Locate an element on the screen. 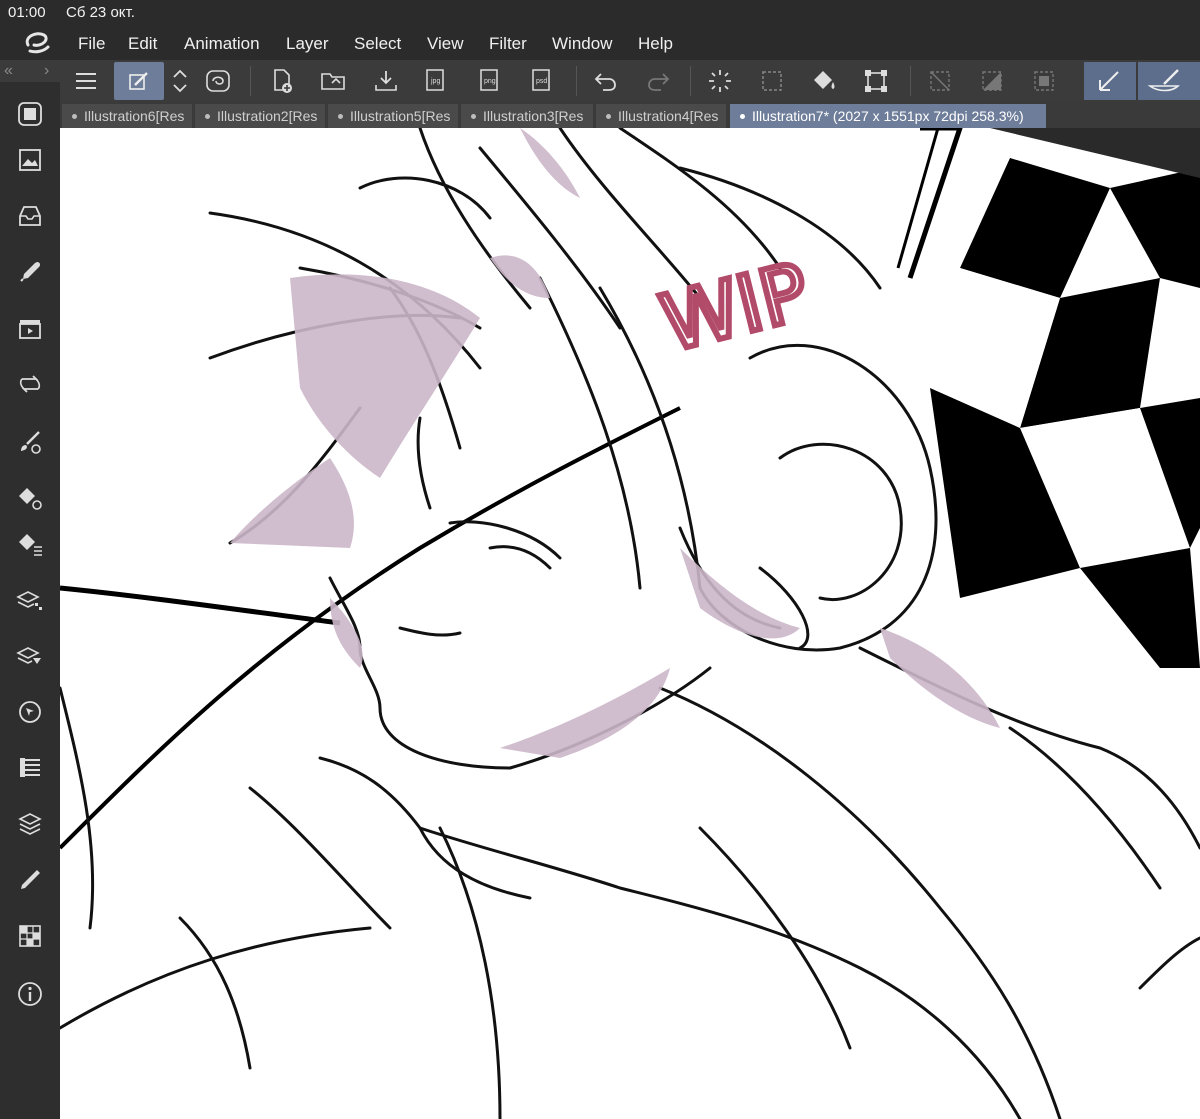 The image size is (1200, 1119). deselect-icon is located at coordinates (940, 81).